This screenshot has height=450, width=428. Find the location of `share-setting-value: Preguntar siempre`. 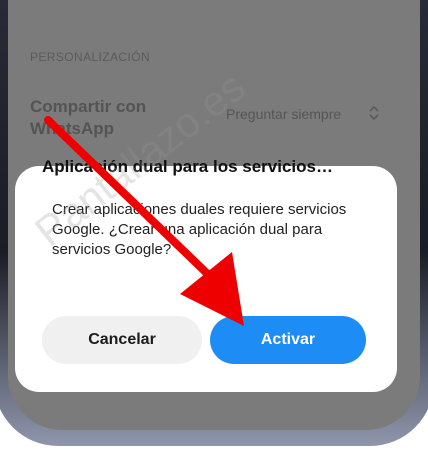

share-setting-value: Preguntar siempre is located at coordinates (283, 114).